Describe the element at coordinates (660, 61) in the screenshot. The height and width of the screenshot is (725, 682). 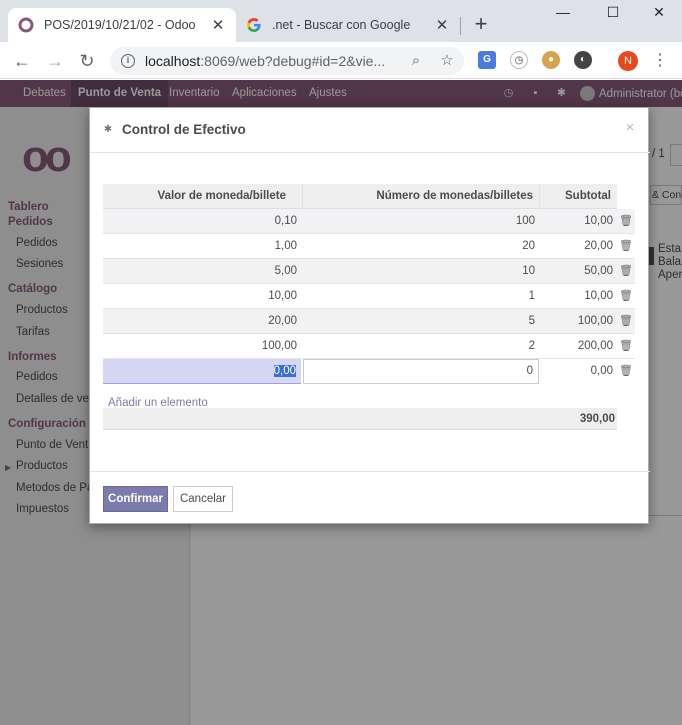
I see `browser-menu-icon: ⋮` at that location.